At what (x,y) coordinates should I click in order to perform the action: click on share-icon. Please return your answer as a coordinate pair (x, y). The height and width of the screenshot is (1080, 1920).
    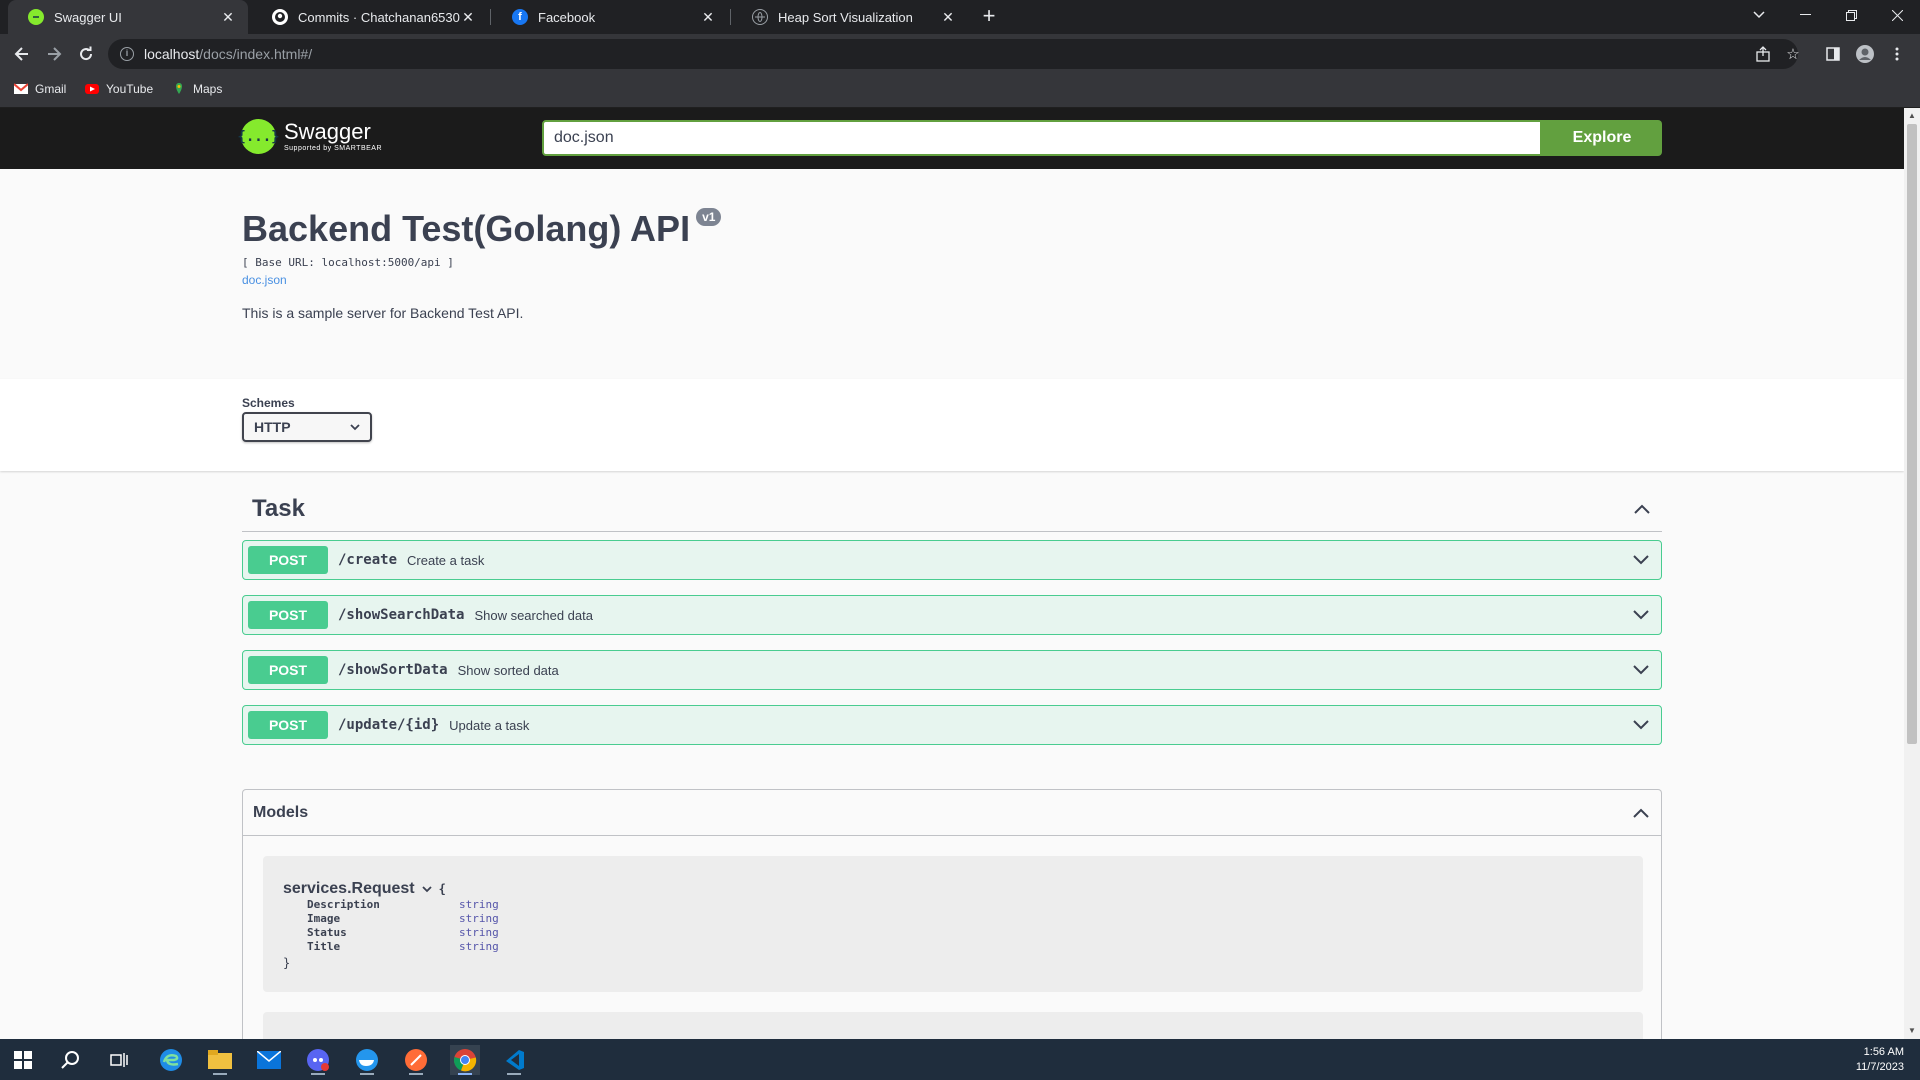
    Looking at the image, I should click on (1763, 54).